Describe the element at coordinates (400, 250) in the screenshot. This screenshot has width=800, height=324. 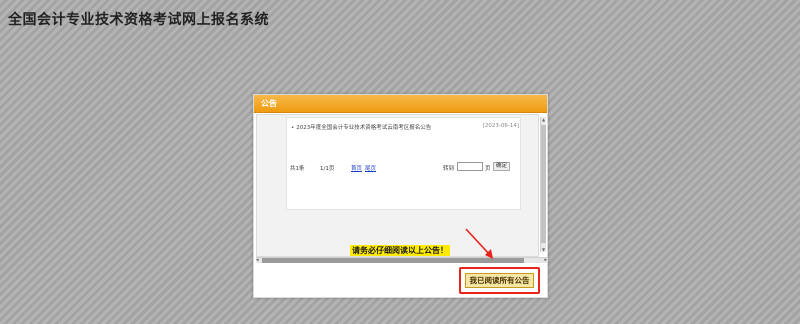
I see `read-warning-text: 请务必仔细阅读以上公告！` at that location.